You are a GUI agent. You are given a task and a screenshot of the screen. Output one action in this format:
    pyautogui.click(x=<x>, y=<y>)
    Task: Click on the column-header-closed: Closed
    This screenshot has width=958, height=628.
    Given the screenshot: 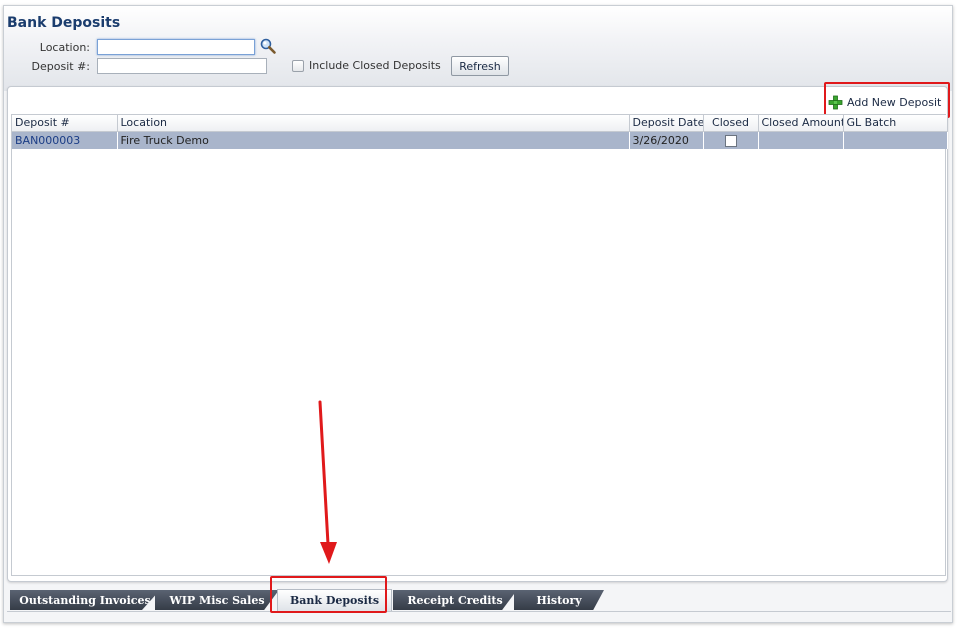 What is the action you would take?
    pyautogui.click(x=731, y=123)
    